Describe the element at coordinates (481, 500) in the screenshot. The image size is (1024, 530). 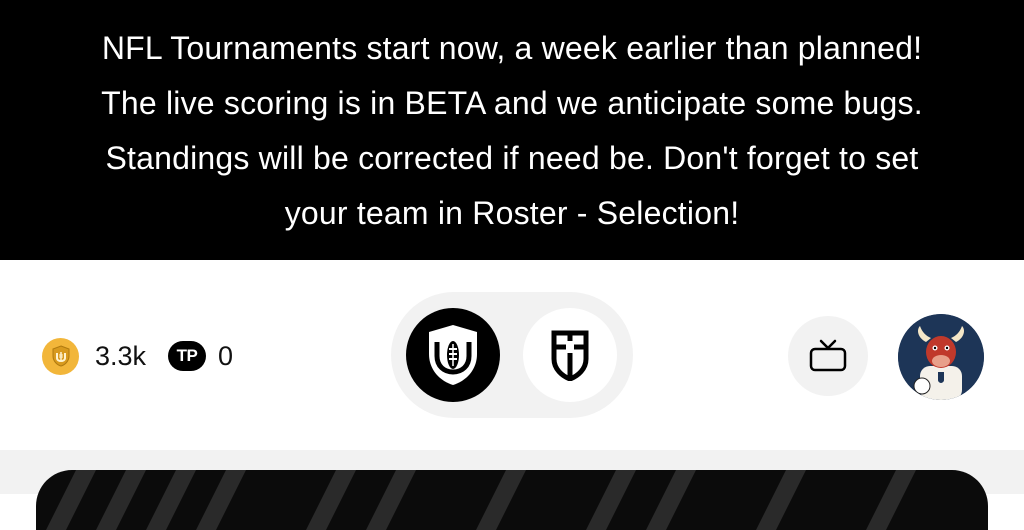
I see `hero-pattern` at that location.